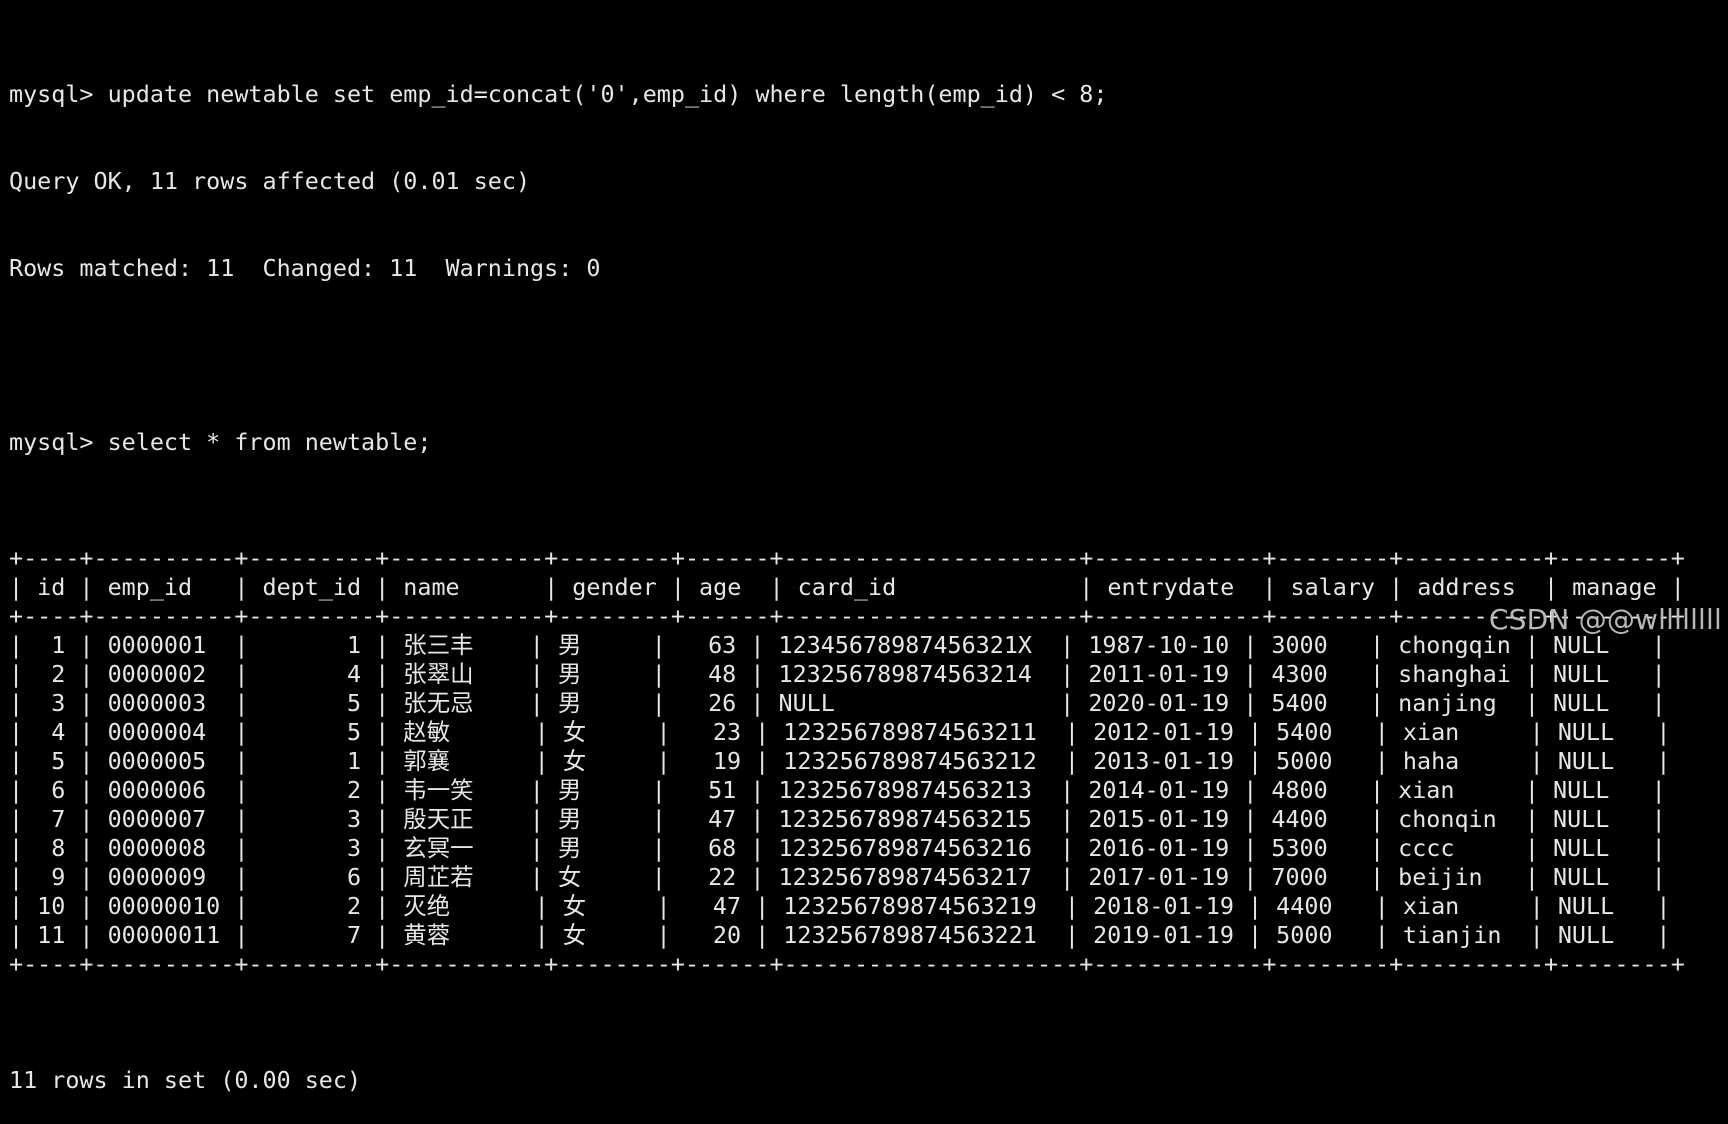 Image resolution: width=1728 pixels, height=1124 pixels. What do you see at coordinates (270, 181) in the screenshot?
I see `query-ok-line: Query OK, 11 rows affected (0.01 sec)` at bounding box center [270, 181].